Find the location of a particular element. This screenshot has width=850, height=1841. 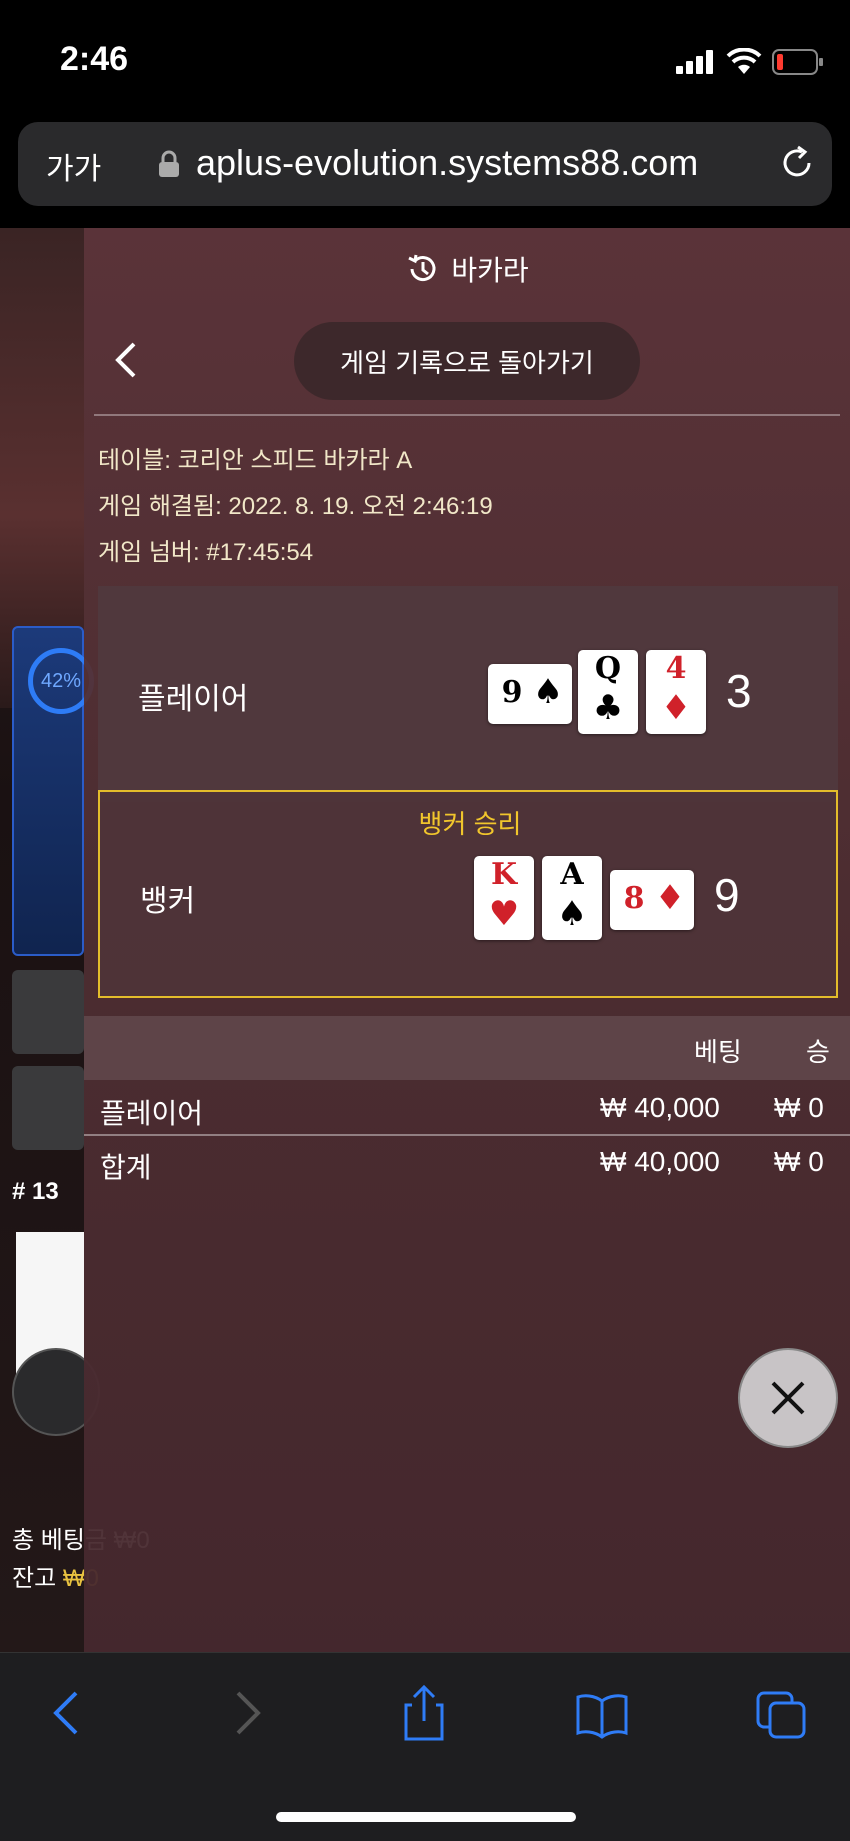

card-suit: ♣ is located at coordinates (608, 708).